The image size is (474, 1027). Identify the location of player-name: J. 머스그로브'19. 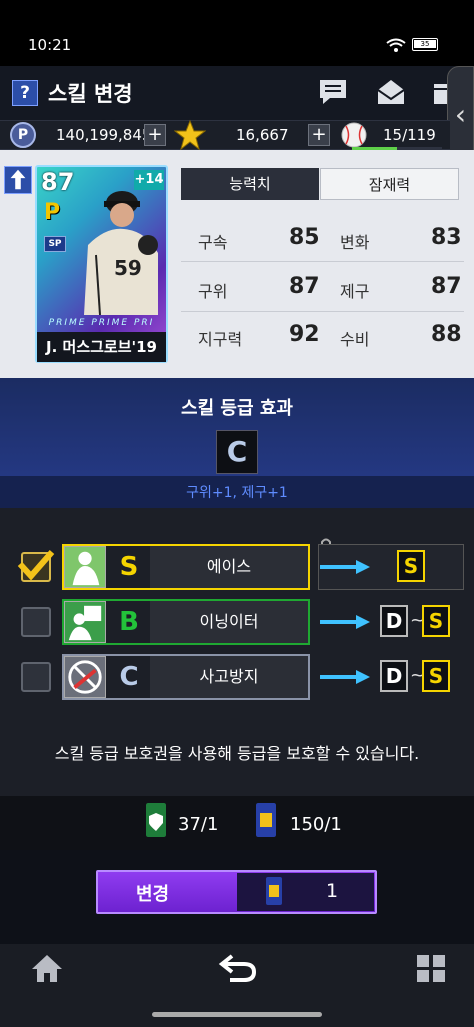
(101, 347).